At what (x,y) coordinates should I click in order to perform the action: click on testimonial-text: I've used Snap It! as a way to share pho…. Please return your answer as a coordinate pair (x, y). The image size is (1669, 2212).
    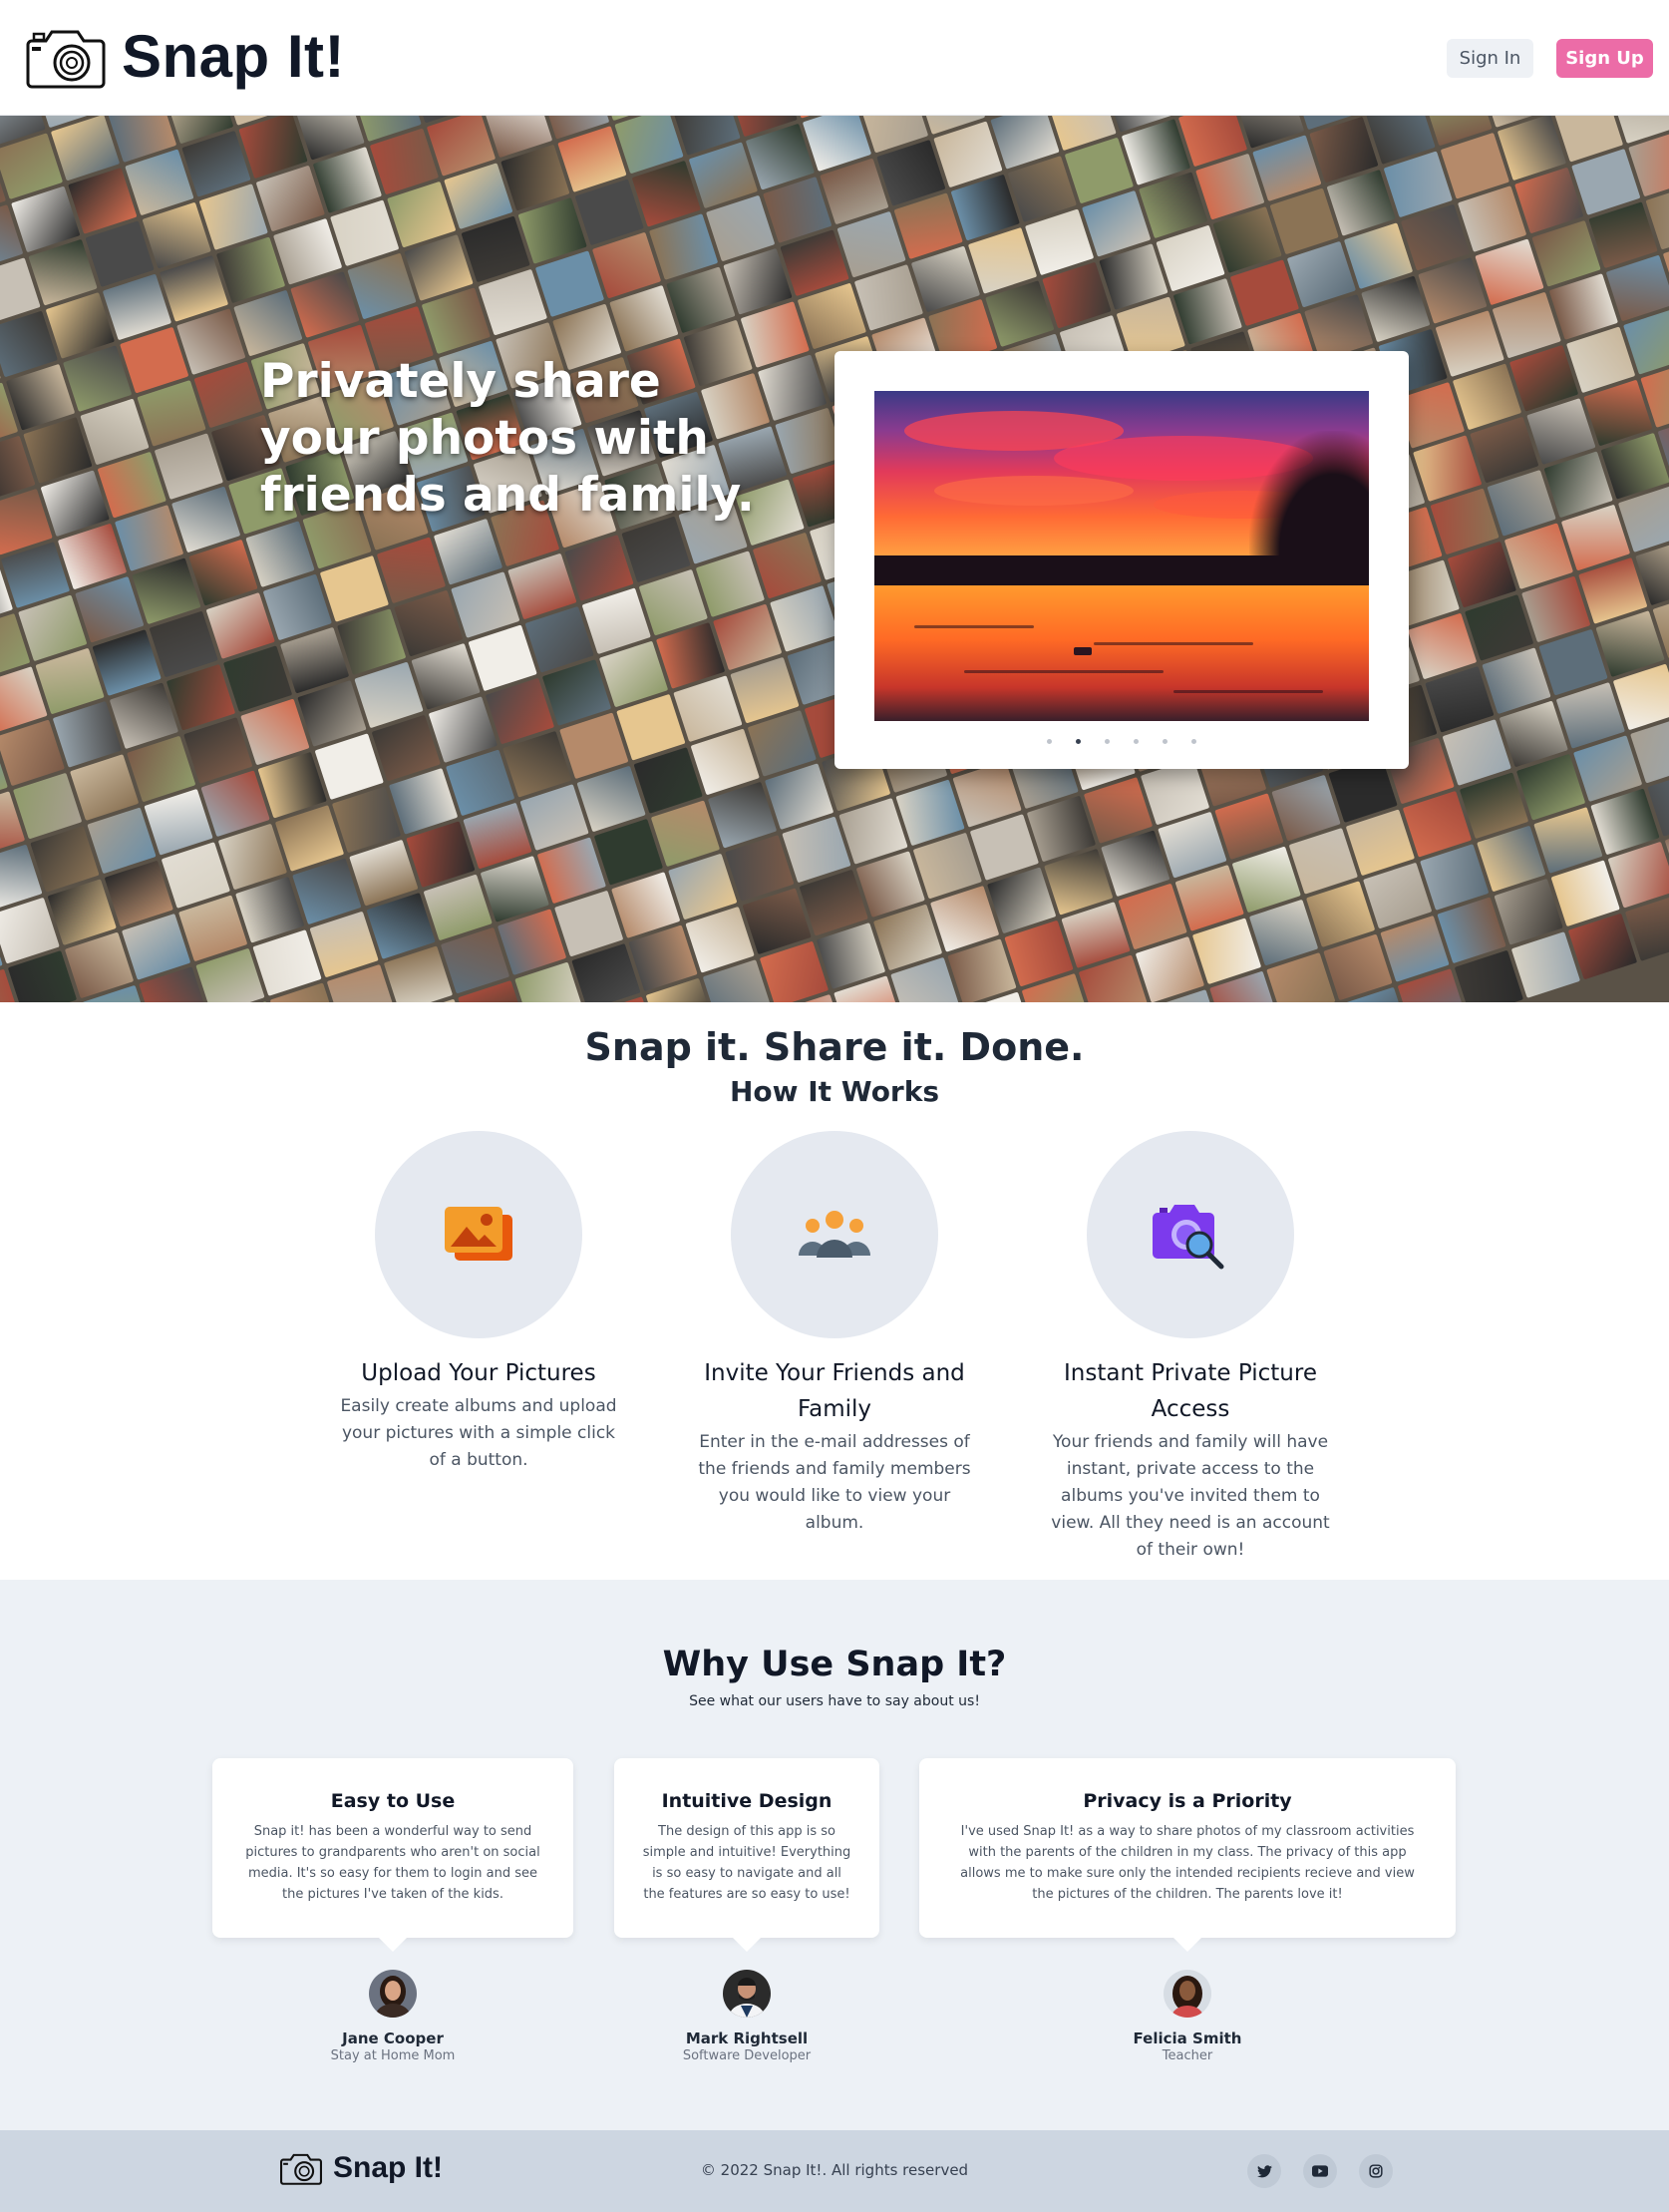
    Looking at the image, I should click on (1187, 1863).